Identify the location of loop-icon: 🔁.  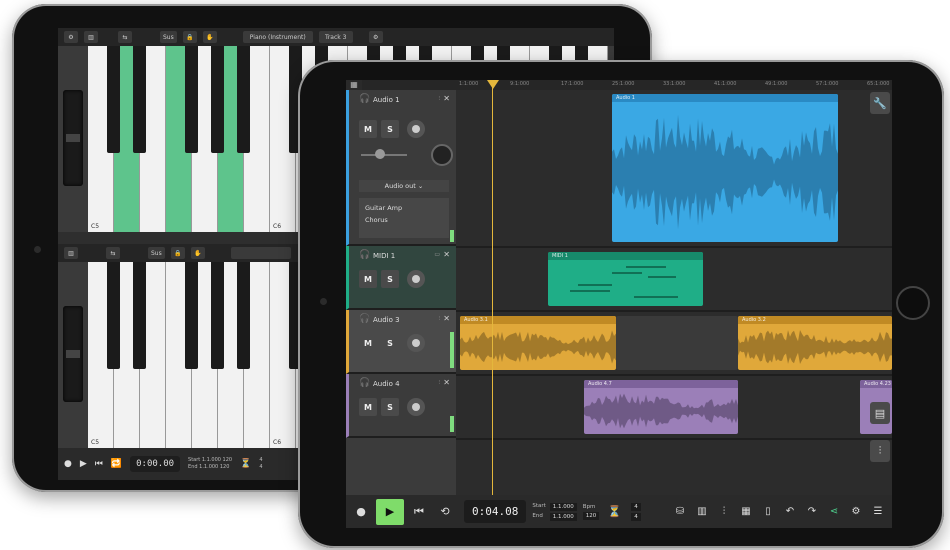
(116, 464).